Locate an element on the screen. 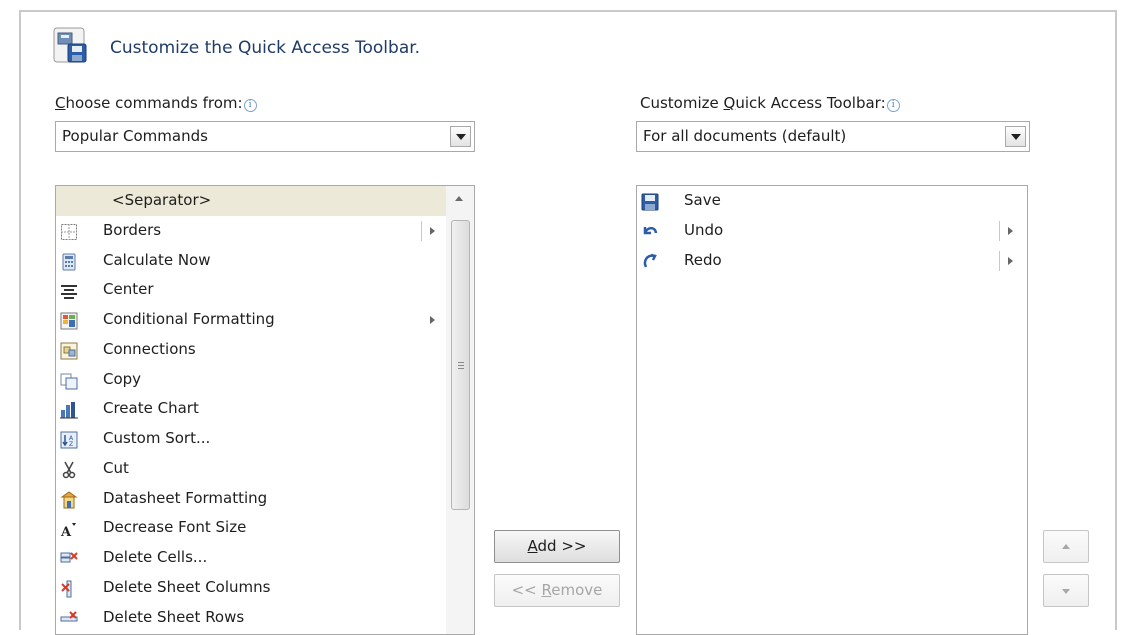  list-item-label: Borders is located at coordinates (132, 229).